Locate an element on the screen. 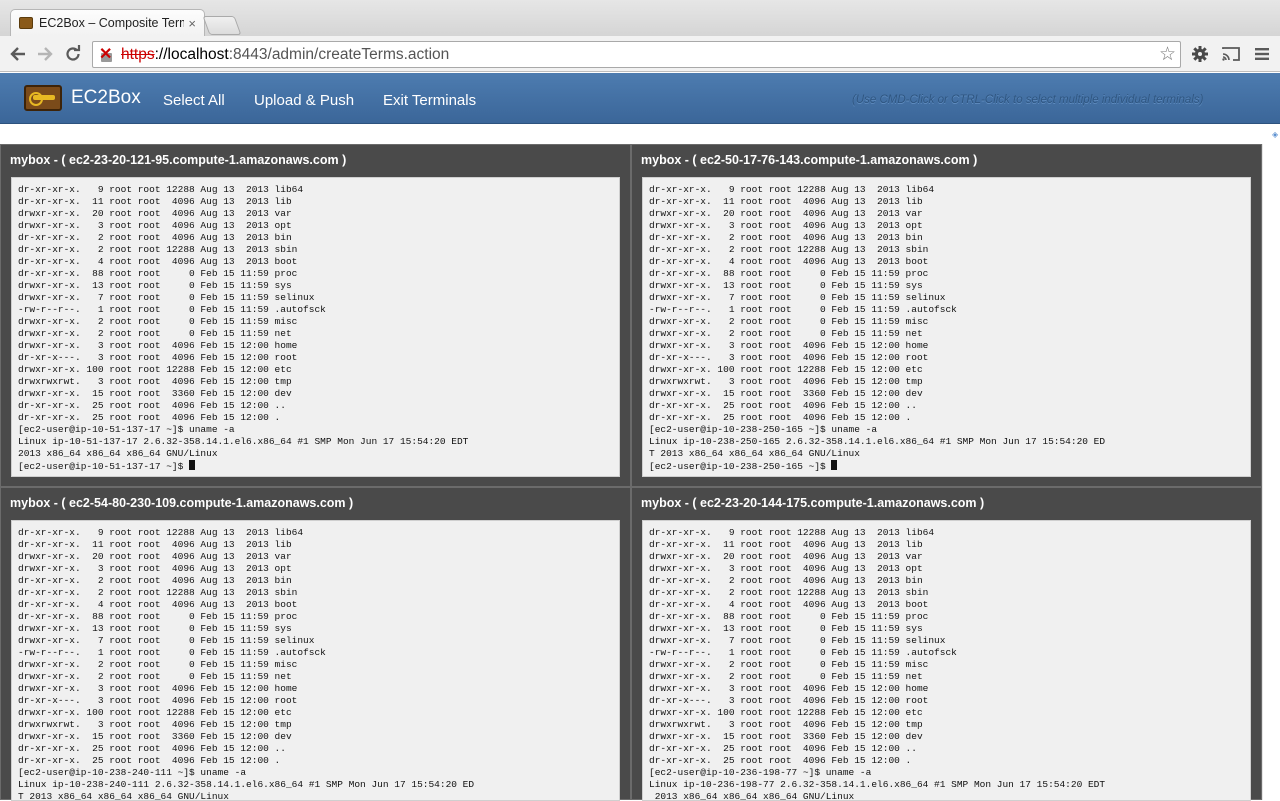  terminal-line: [ec2-user@ip-10-238-240-111 ~]$ uname -a is located at coordinates (132, 772).